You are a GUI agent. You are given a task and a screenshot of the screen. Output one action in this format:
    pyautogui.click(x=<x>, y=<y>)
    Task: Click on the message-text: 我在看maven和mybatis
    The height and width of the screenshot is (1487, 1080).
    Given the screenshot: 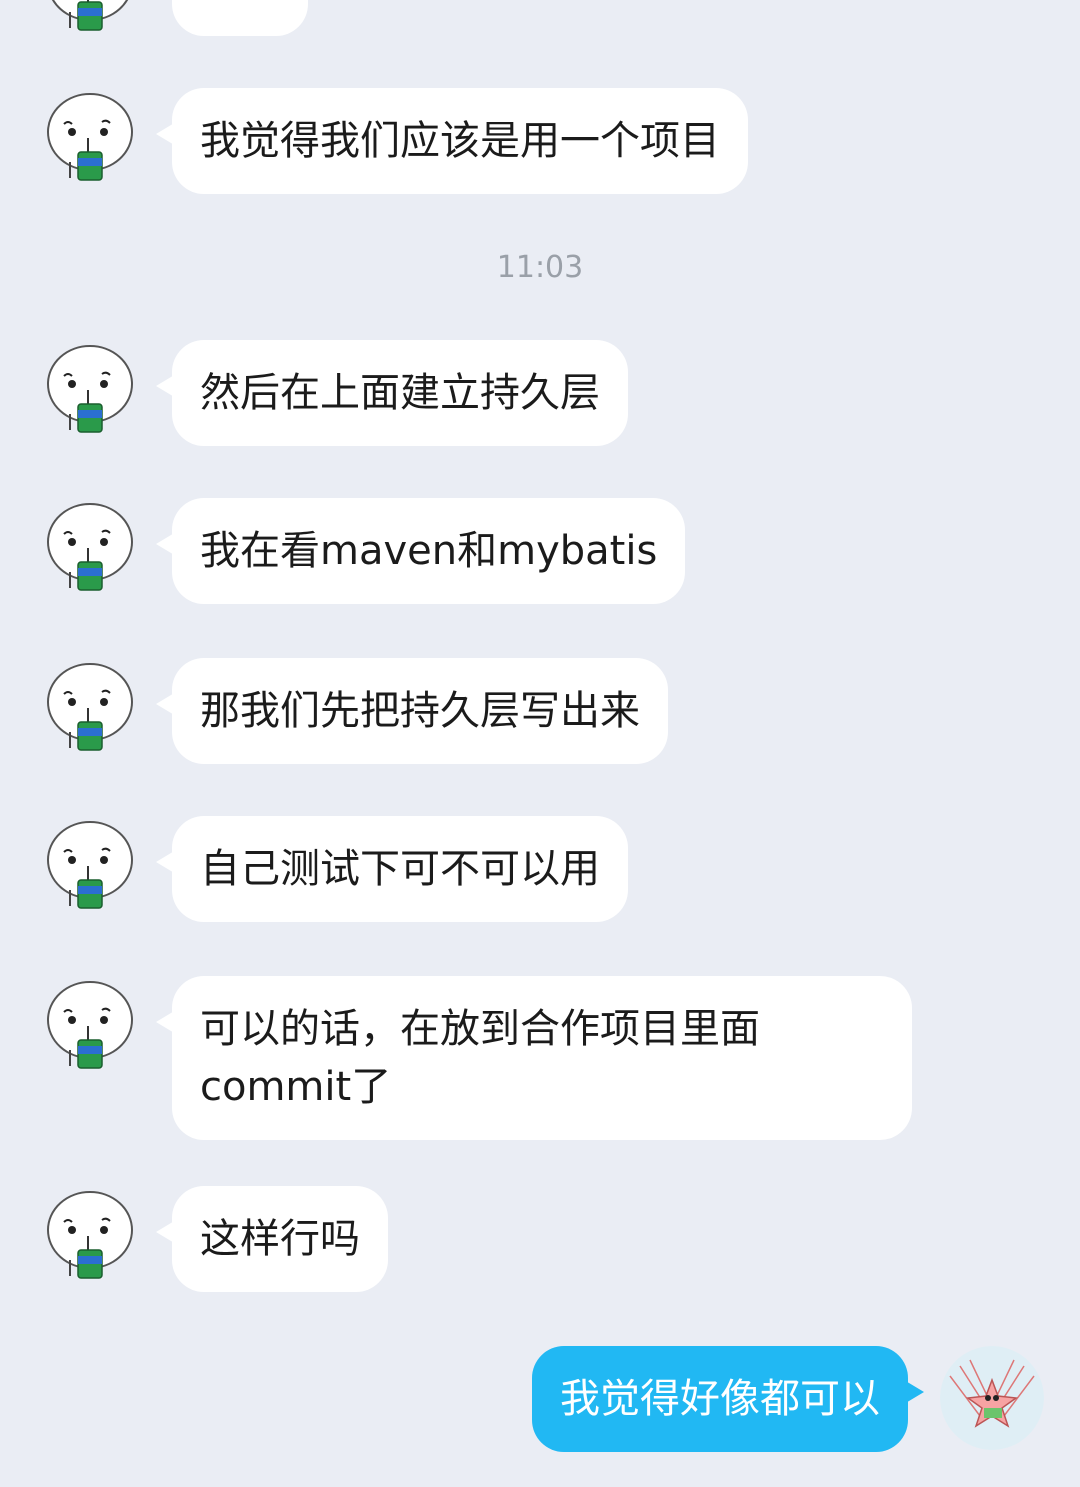 What is the action you would take?
    pyautogui.click(x=429, y=551)
    